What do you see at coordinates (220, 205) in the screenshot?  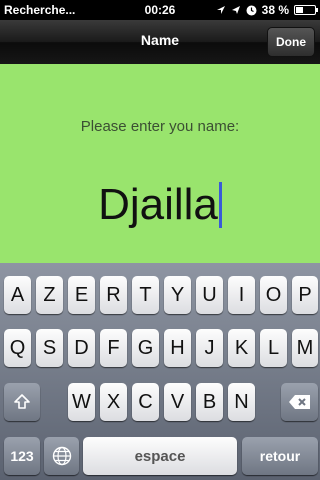 I see `text-caret` at bounding box center [220, 205].